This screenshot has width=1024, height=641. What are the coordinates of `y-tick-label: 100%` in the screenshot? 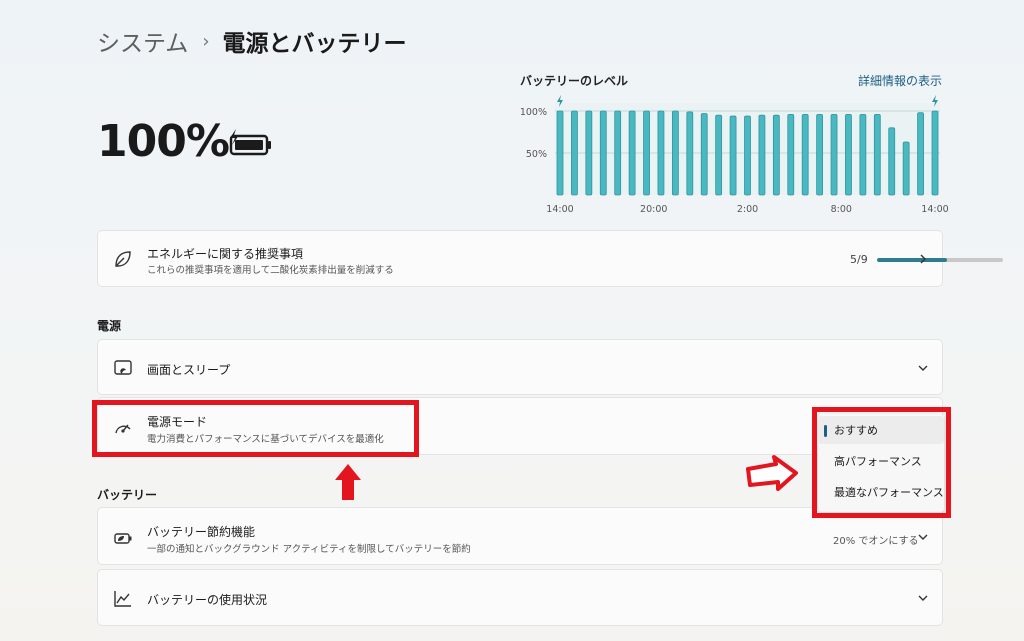 It's located at (533, 112).